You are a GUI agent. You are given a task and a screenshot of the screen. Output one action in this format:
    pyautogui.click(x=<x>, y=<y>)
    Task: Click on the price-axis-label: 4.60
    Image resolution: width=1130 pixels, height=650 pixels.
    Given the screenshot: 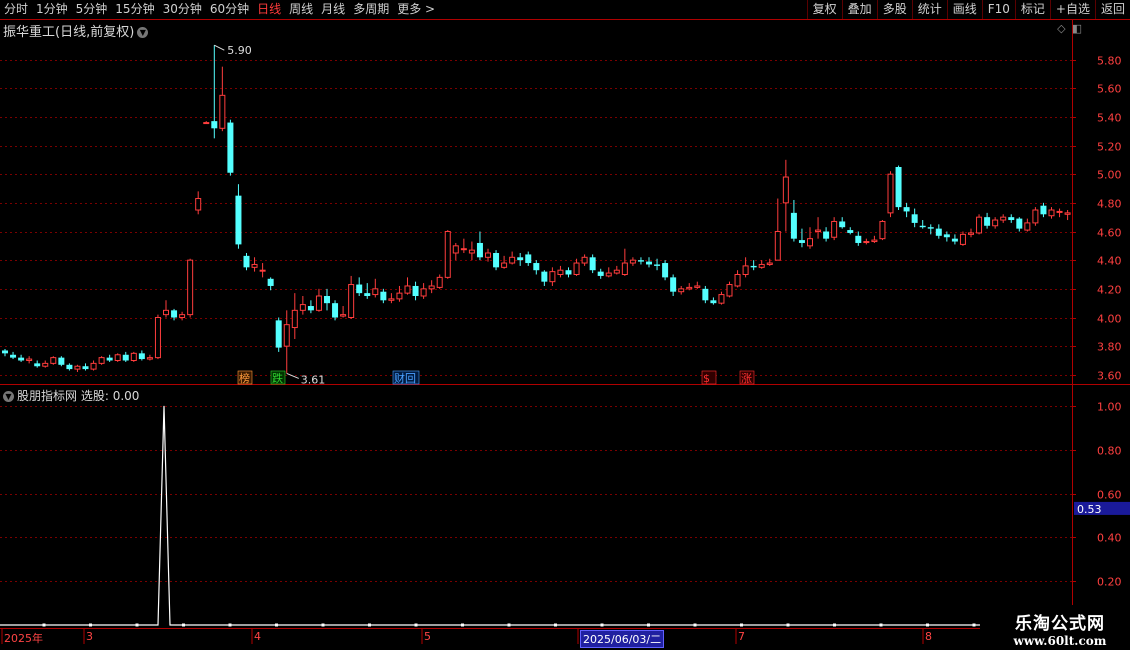 What is the action you would take?
    pyautogui.click(x=1109, y=233)
    